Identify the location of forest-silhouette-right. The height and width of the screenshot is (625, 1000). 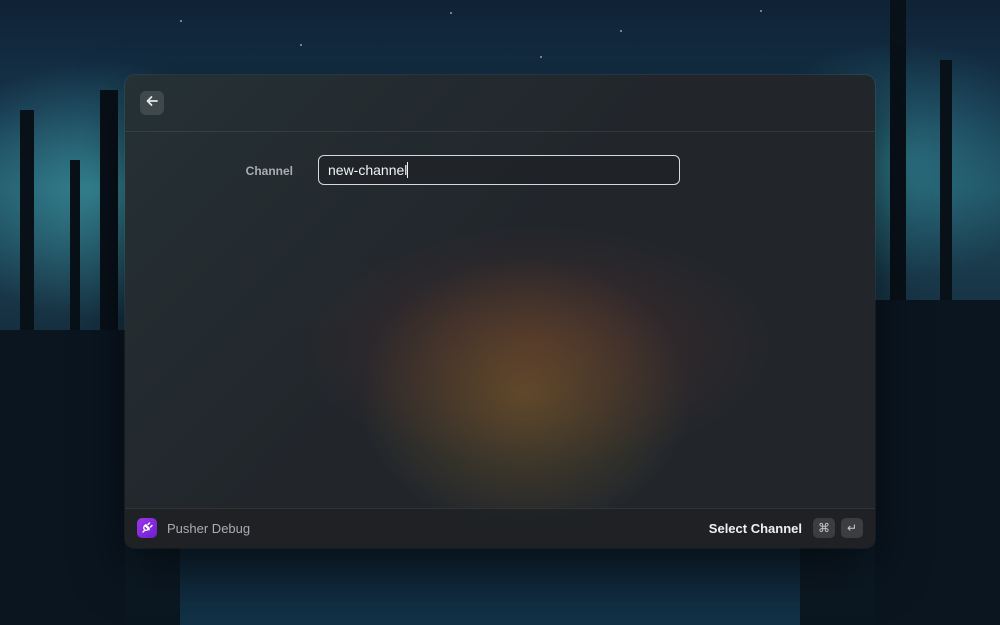
(937, 462).